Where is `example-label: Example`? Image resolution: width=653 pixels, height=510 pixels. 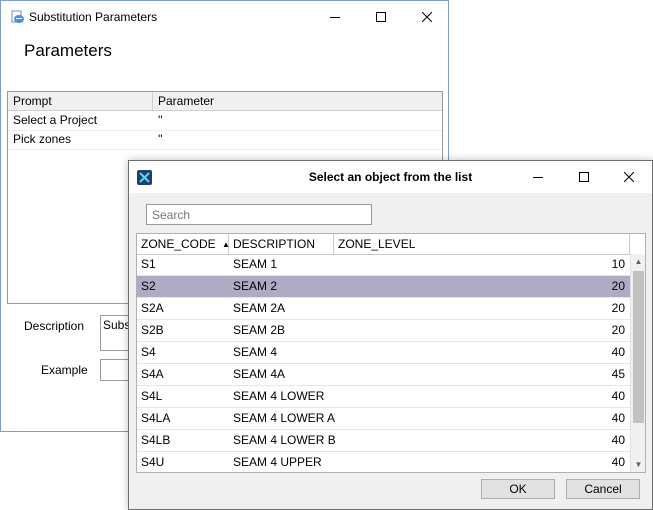 example-label: Example is located at coordinates (64, 370).